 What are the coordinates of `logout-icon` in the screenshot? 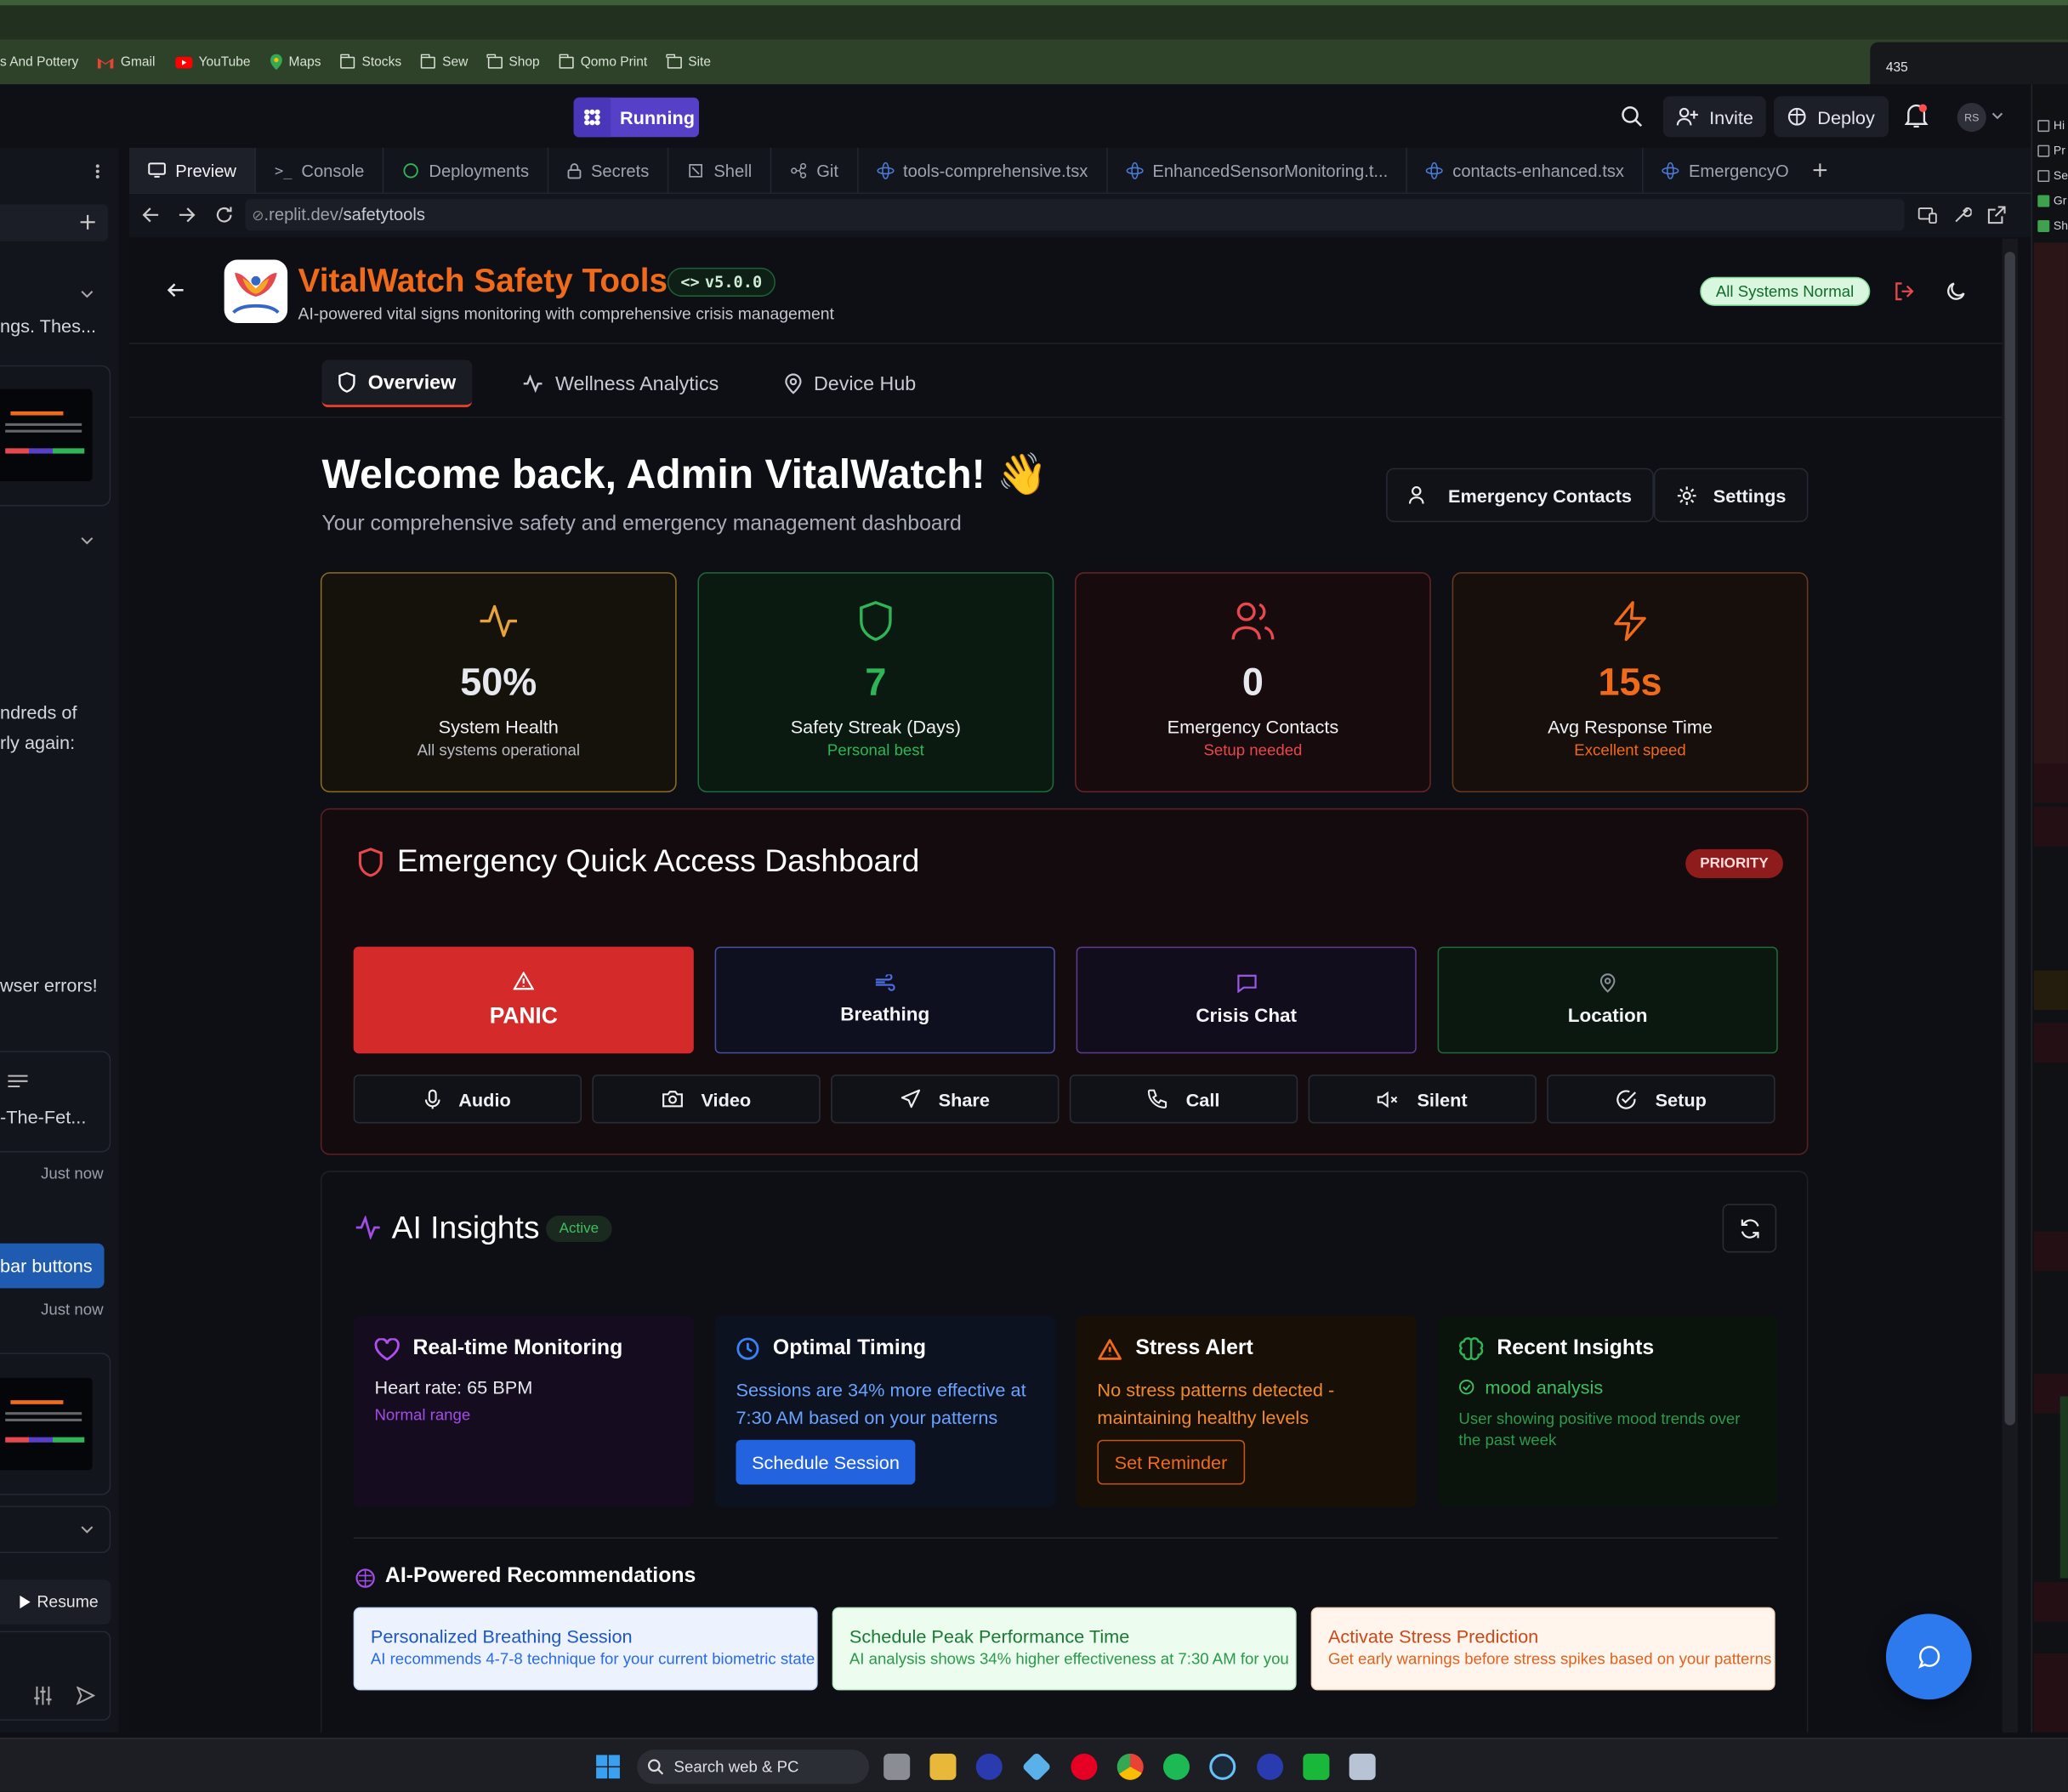 It's located at (1905, 292).